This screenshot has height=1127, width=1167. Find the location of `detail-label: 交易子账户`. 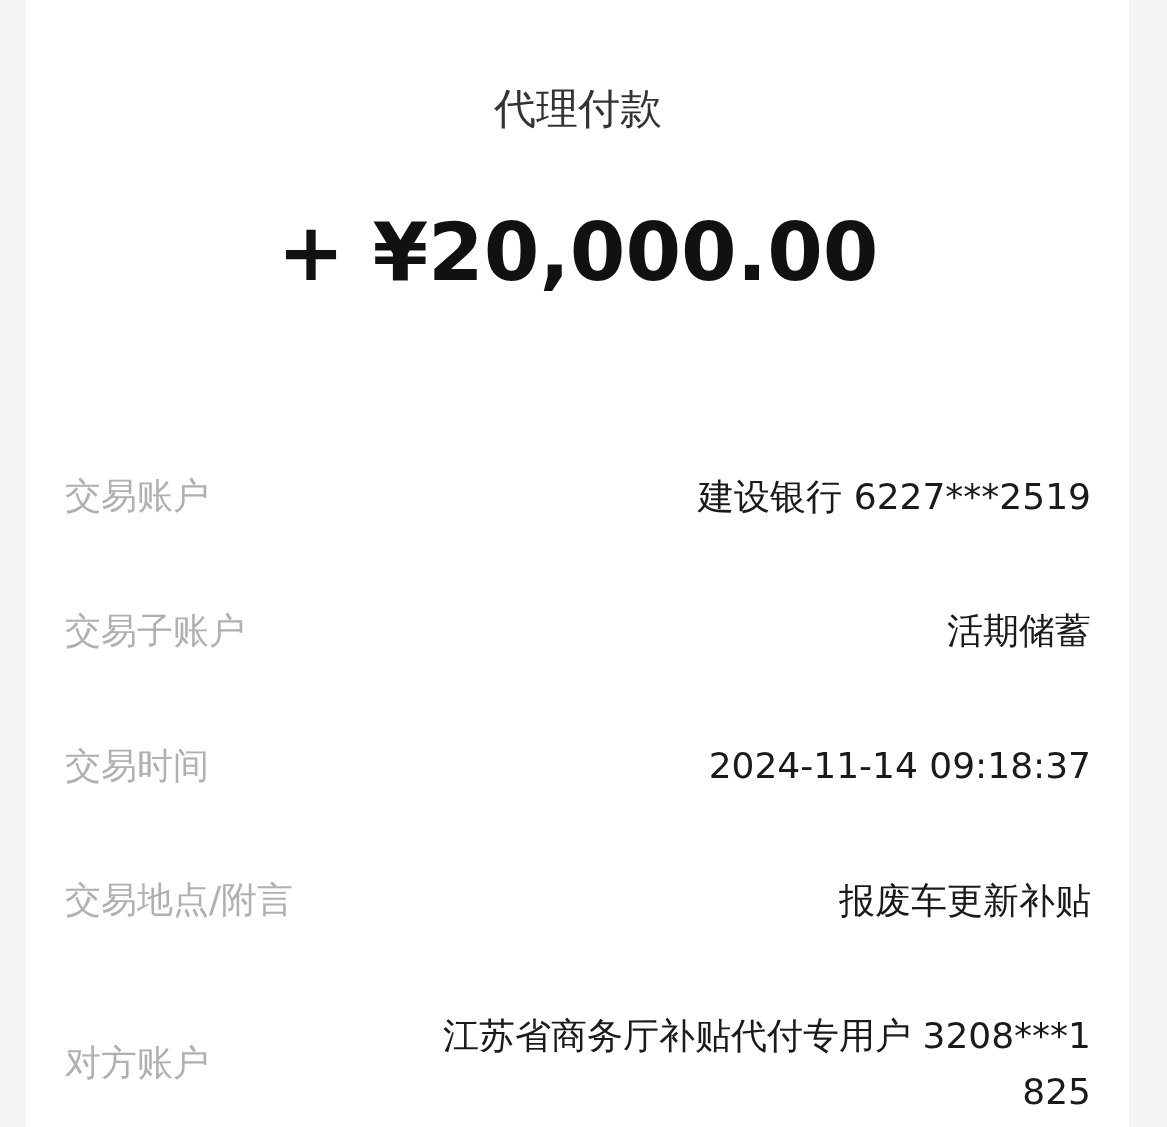

detail-label: 交易子账户 is located at coordinates (155, 630).